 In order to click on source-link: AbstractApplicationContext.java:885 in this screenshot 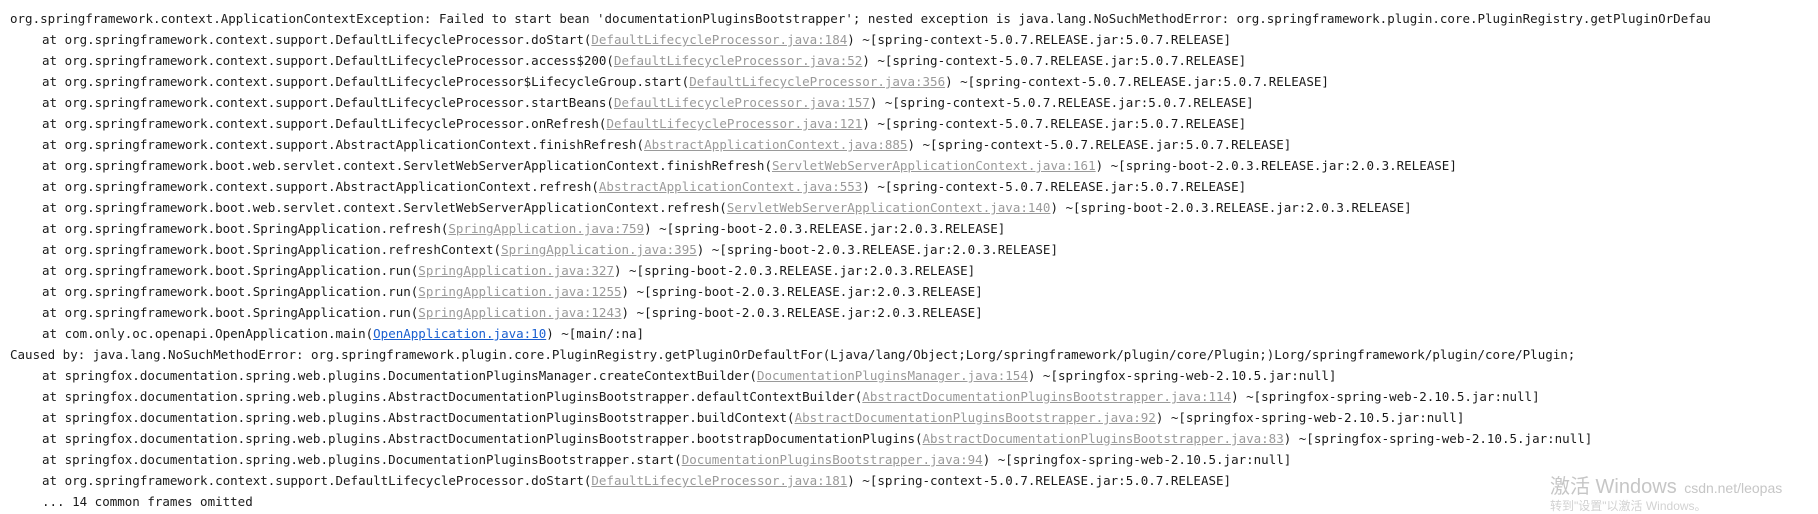, I will do `click(775, 144)`.